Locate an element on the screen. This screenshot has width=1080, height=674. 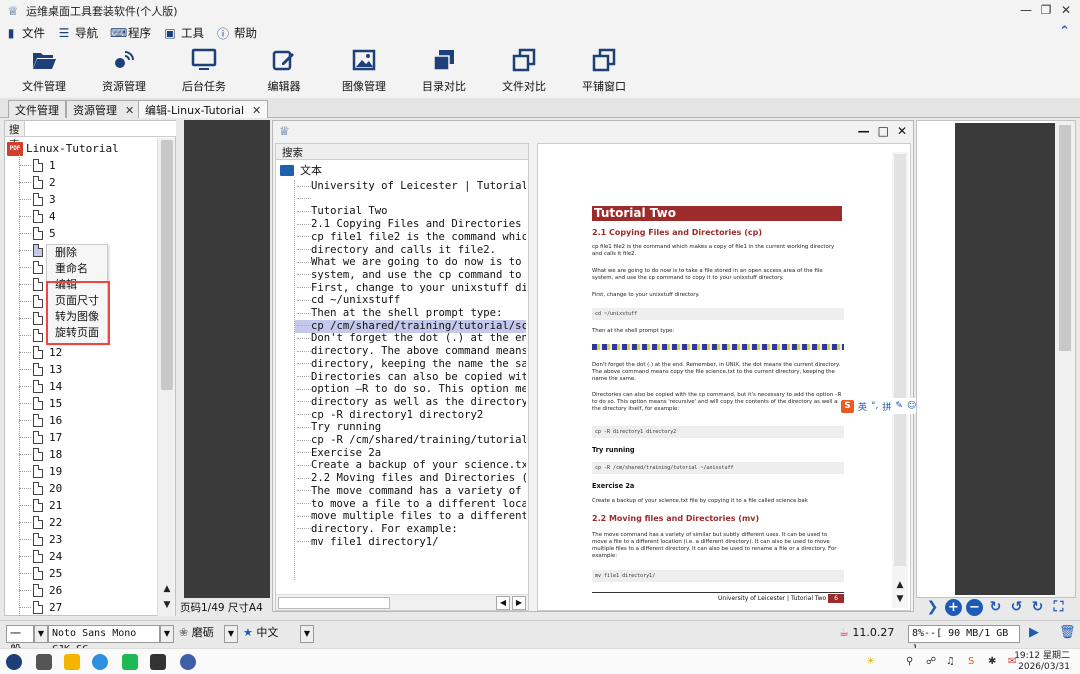
text-line: directory. For example: is located at coordinates (376, 529).